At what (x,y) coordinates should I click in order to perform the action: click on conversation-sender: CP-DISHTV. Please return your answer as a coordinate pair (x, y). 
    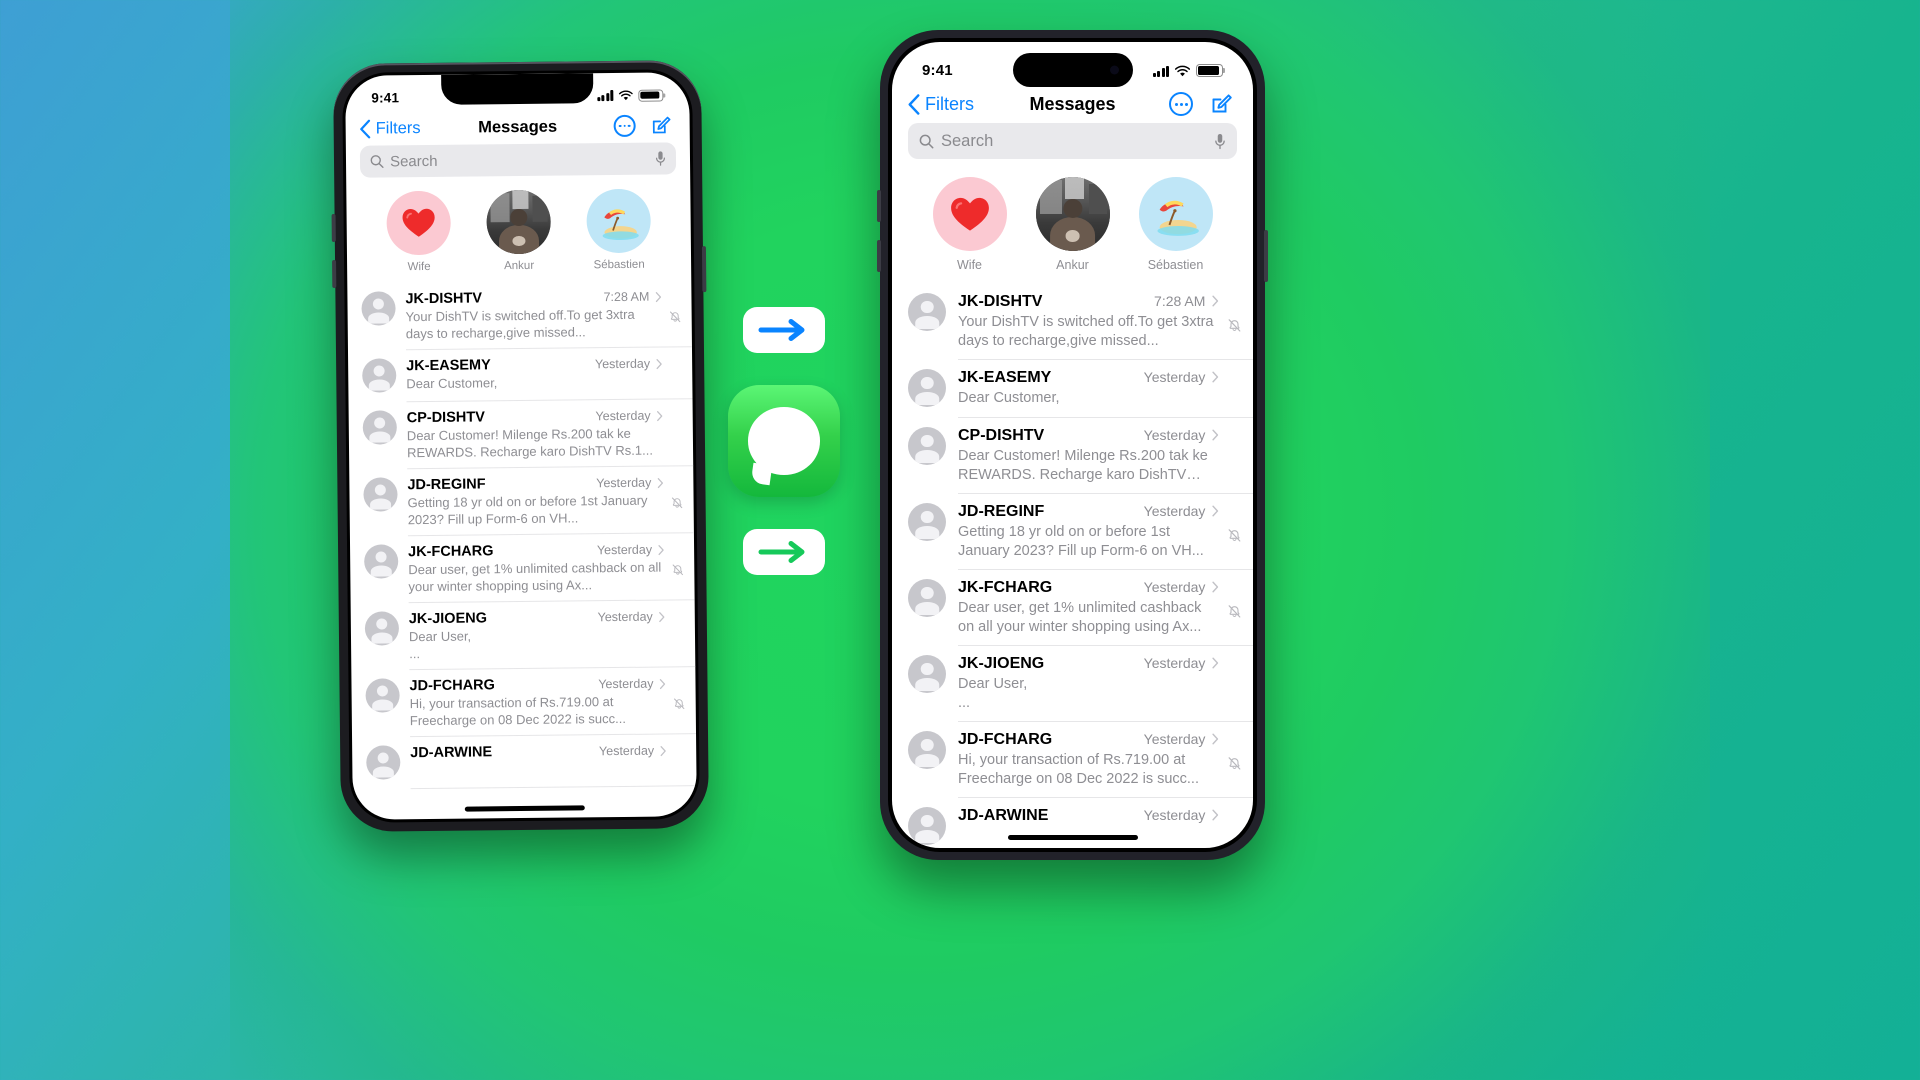
    Looking at the image, I should click on (445, 418).